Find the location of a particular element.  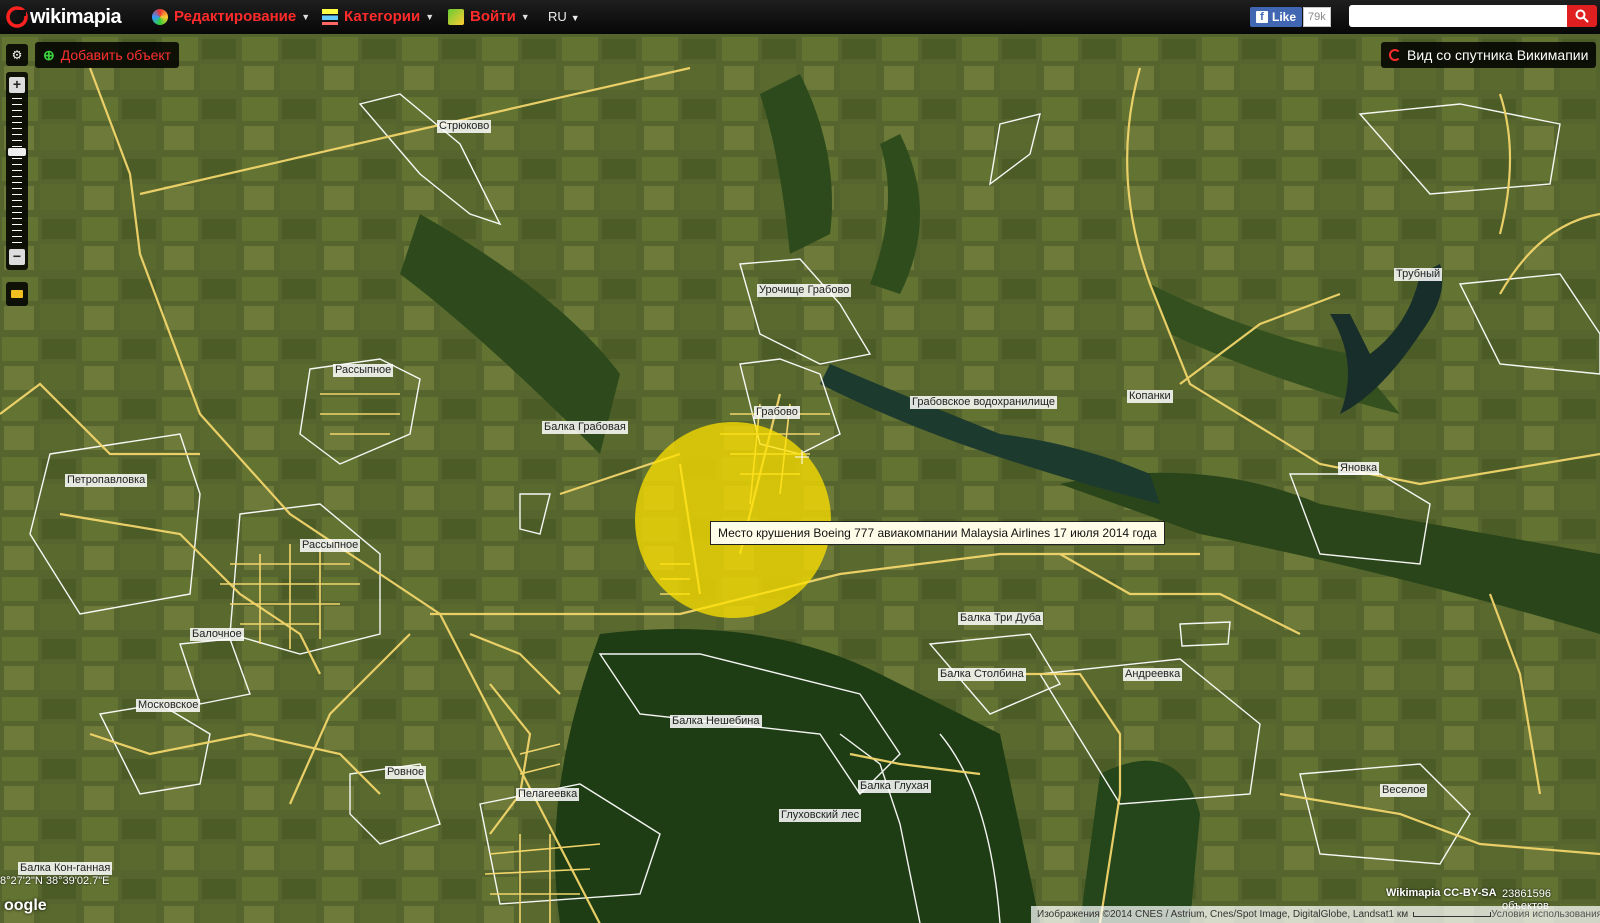

categories-icon is located at coordinates (330, 16).